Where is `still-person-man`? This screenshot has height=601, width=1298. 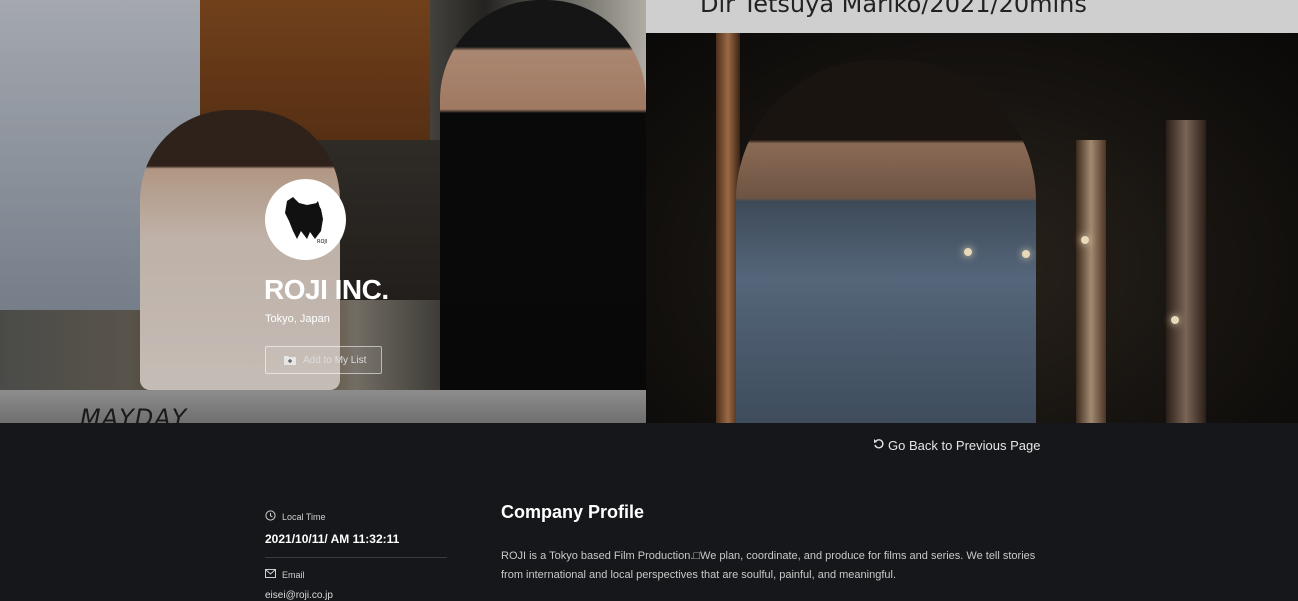
still-person-man is located at coordinates (886, 241).